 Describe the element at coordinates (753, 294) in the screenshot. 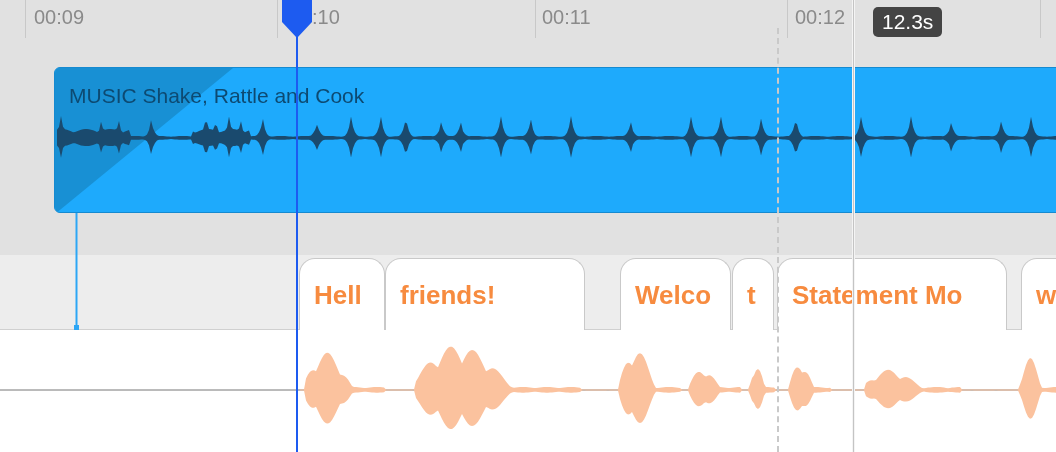

I see `caption-tab: t` at that location.